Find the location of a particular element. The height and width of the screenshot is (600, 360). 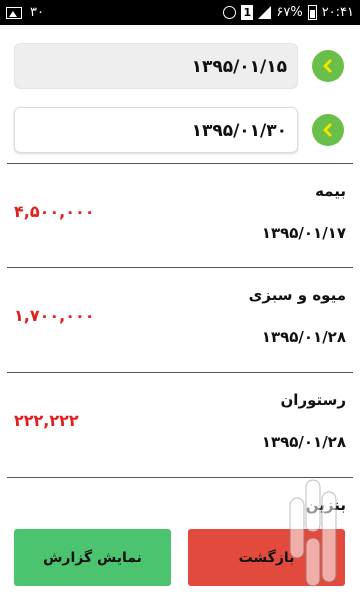

expense-amount: ۴,۵۰۰,۰۰۰ is located at coordinates (54, 211).